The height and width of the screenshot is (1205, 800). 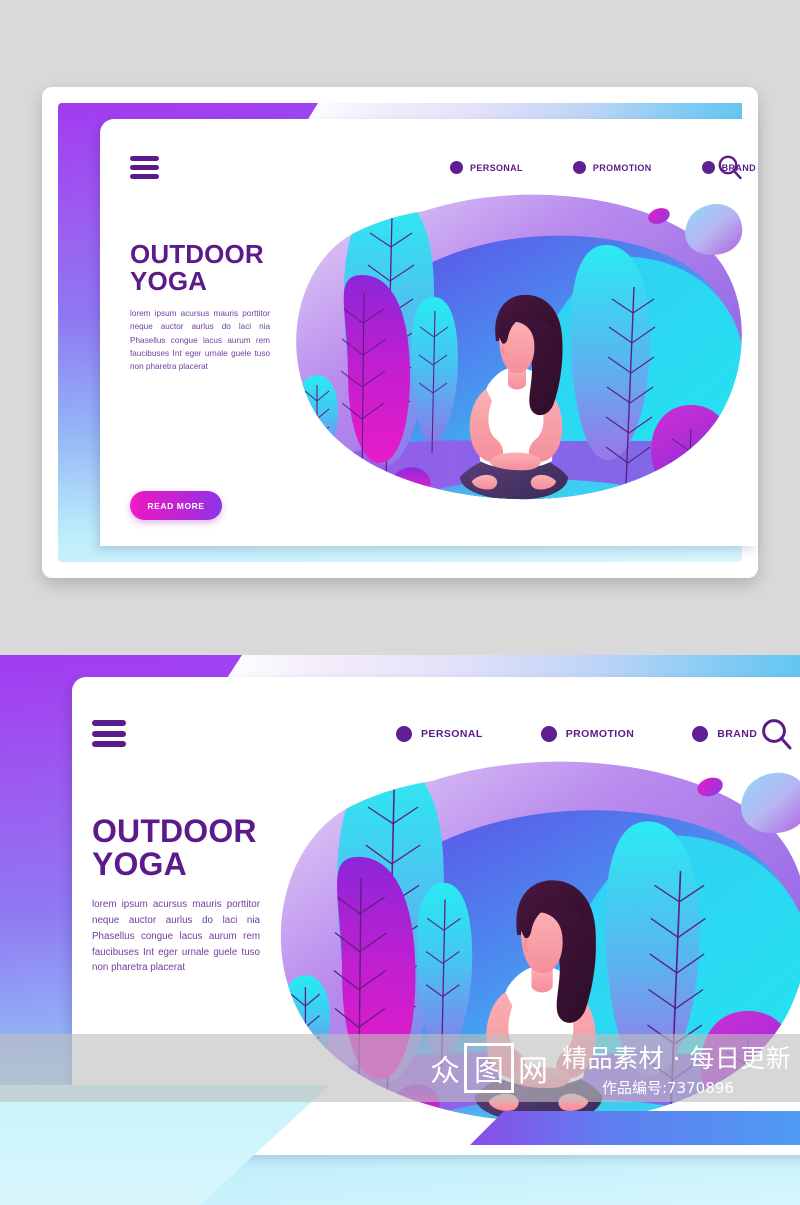 I want to click on watermark-work-id: 作品编号:7370896, so click(x=668, y=1087).